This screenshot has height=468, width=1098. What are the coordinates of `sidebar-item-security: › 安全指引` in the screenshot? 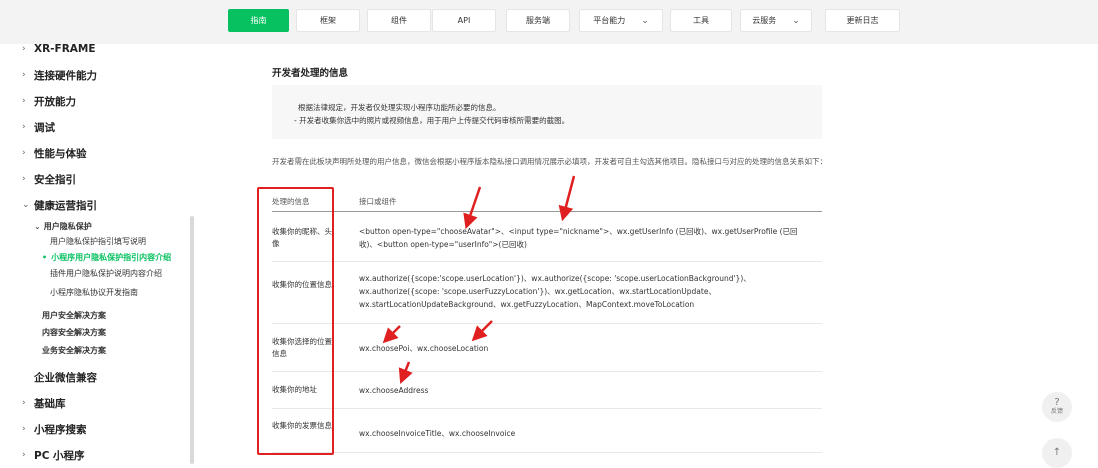 It's located at (49, 179).